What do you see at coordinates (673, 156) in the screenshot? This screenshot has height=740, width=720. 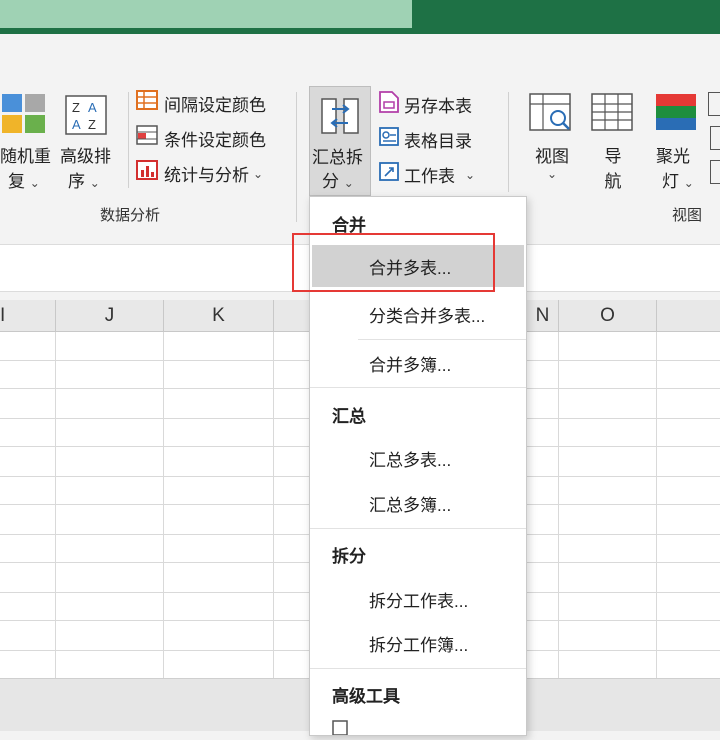 I see `spotlight-label-1: 聚光` at bounding box center [673, 156].